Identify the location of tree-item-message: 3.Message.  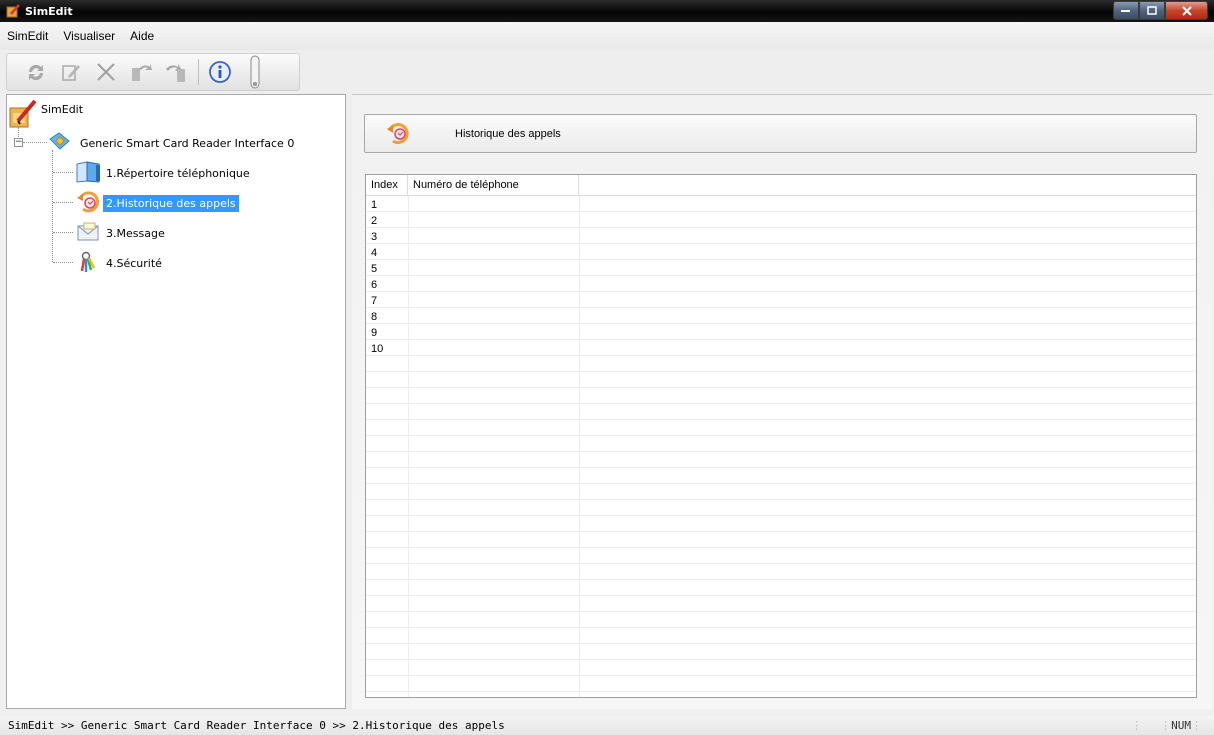
(121, 233).